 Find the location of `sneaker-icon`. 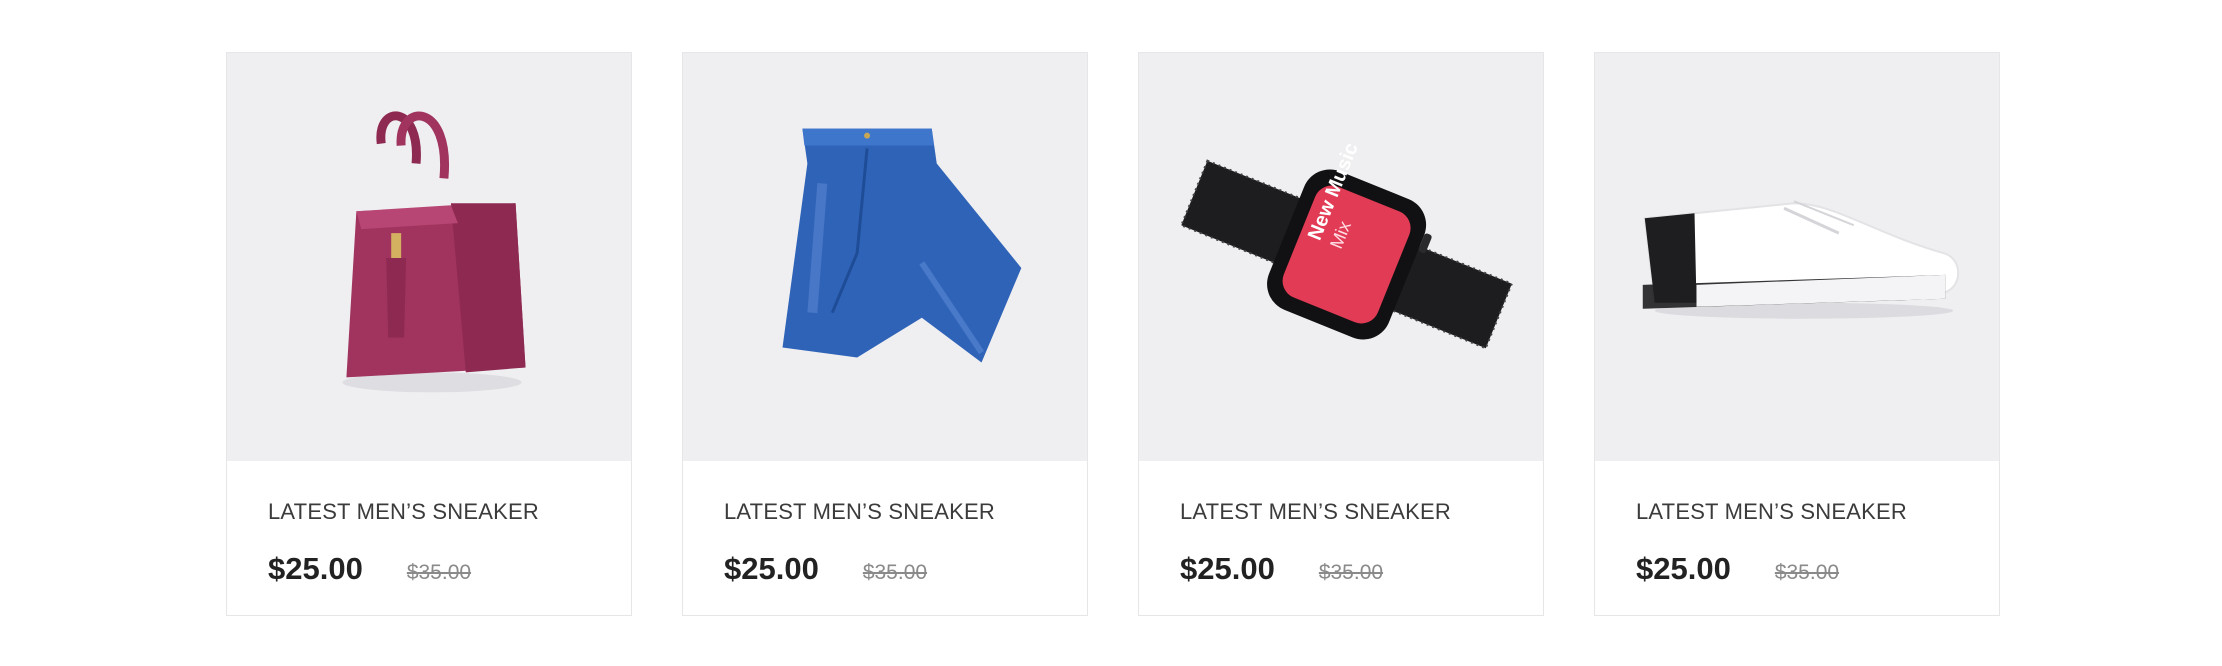

sneaker-icon is located at coordinates (1801, 259).